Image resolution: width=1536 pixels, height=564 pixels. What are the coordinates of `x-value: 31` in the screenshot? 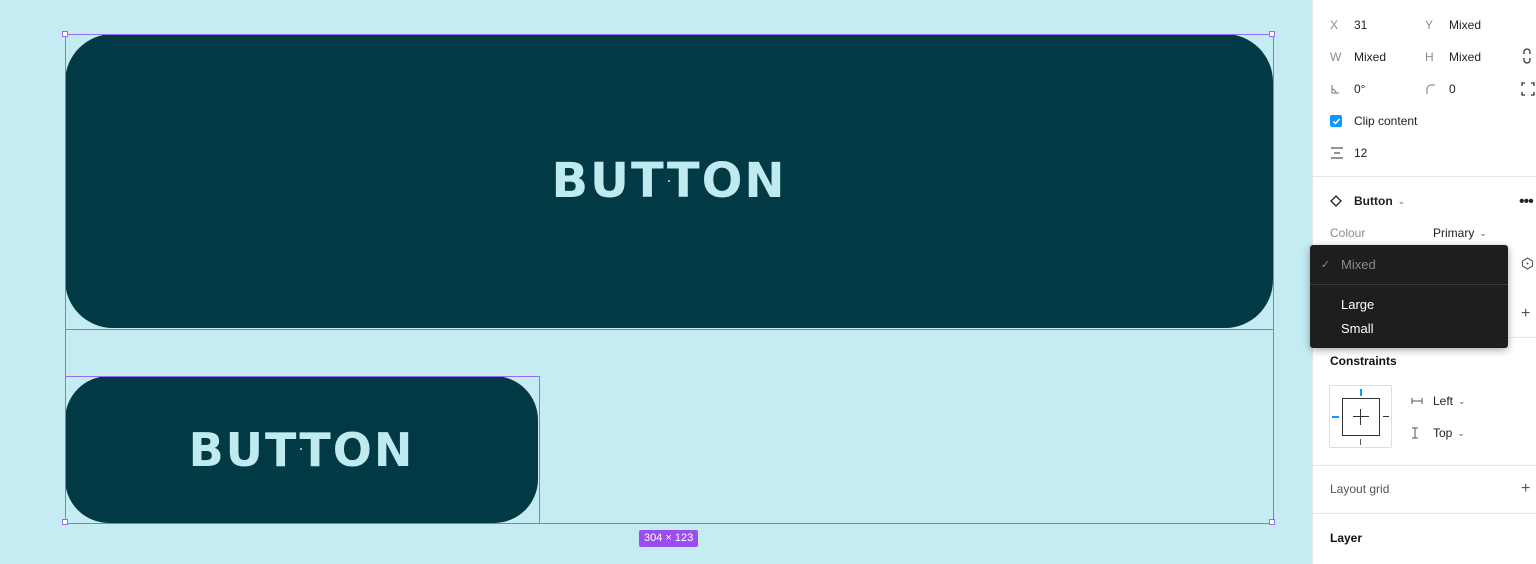 It's located at (1360, 25).